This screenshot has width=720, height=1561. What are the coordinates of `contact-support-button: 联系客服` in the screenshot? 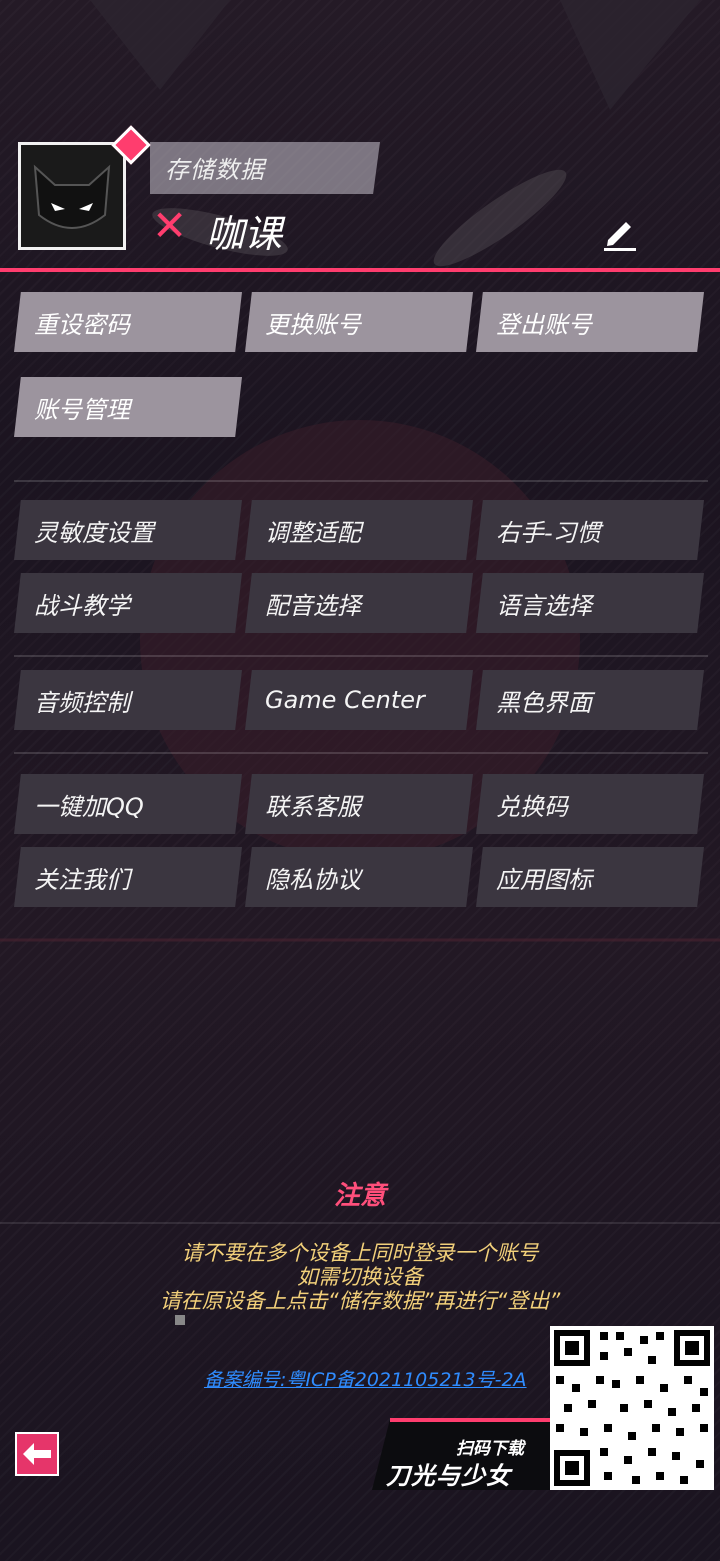 It's located at (359, 804).